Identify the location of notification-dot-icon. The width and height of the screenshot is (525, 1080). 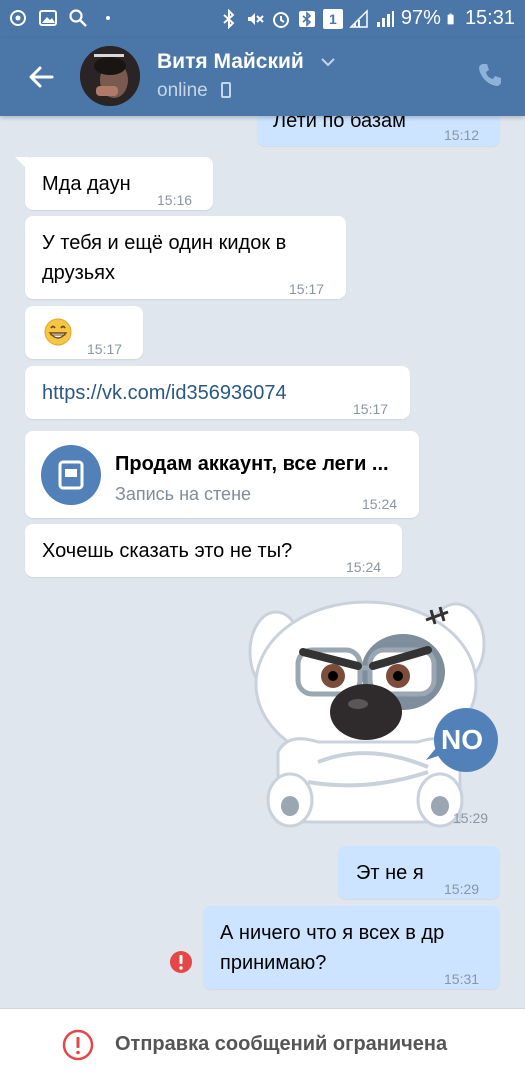
(108, 18).